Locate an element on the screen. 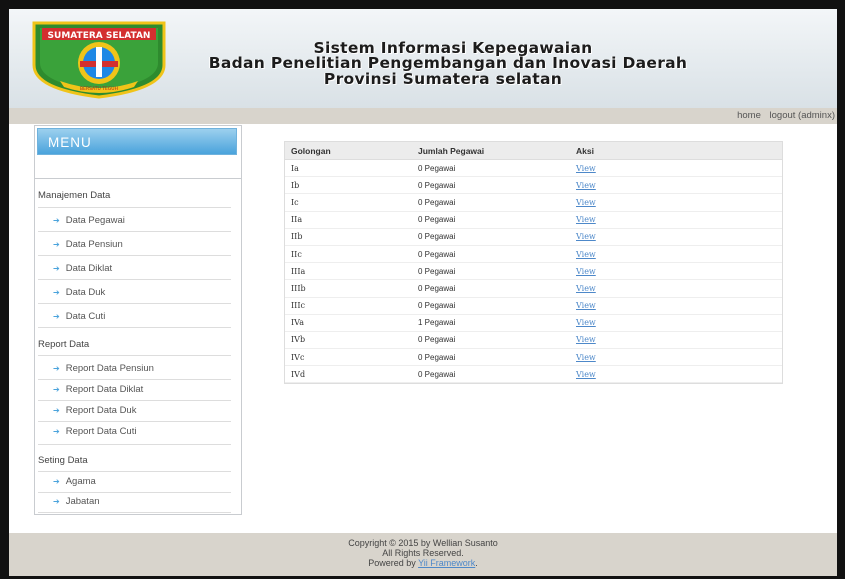  powered-prefix: Powered by is located at coordinates (393, 563).